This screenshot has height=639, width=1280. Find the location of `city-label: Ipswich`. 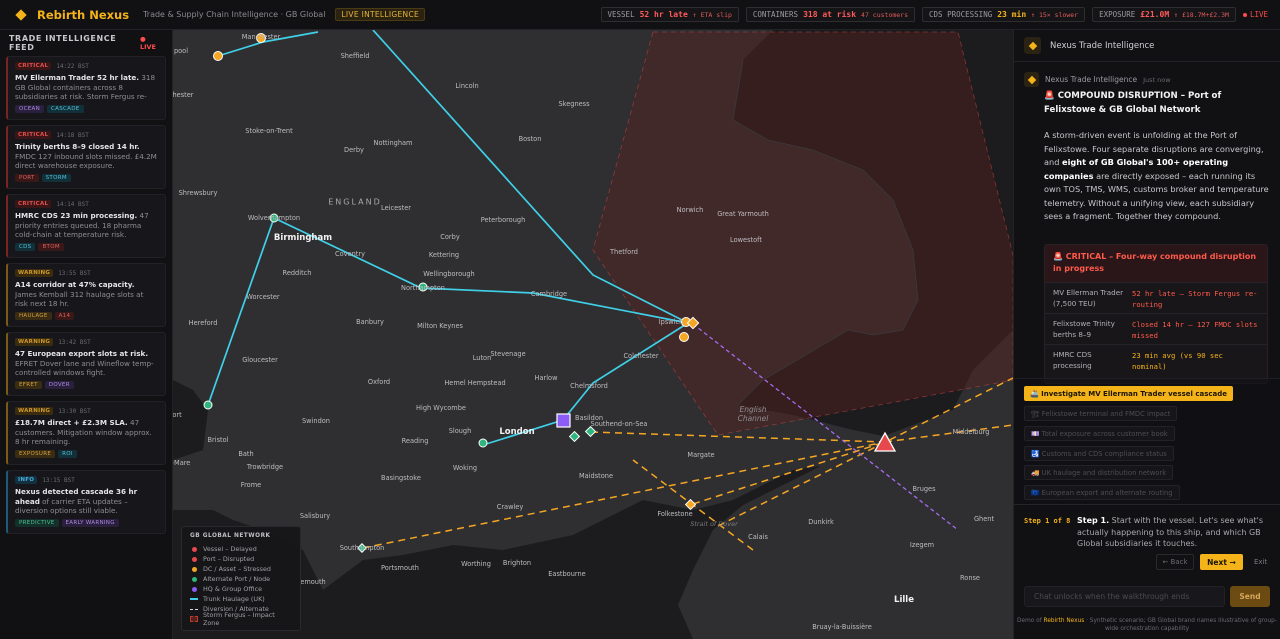

city-label: Ipswich is located at coordinates (671, 322).